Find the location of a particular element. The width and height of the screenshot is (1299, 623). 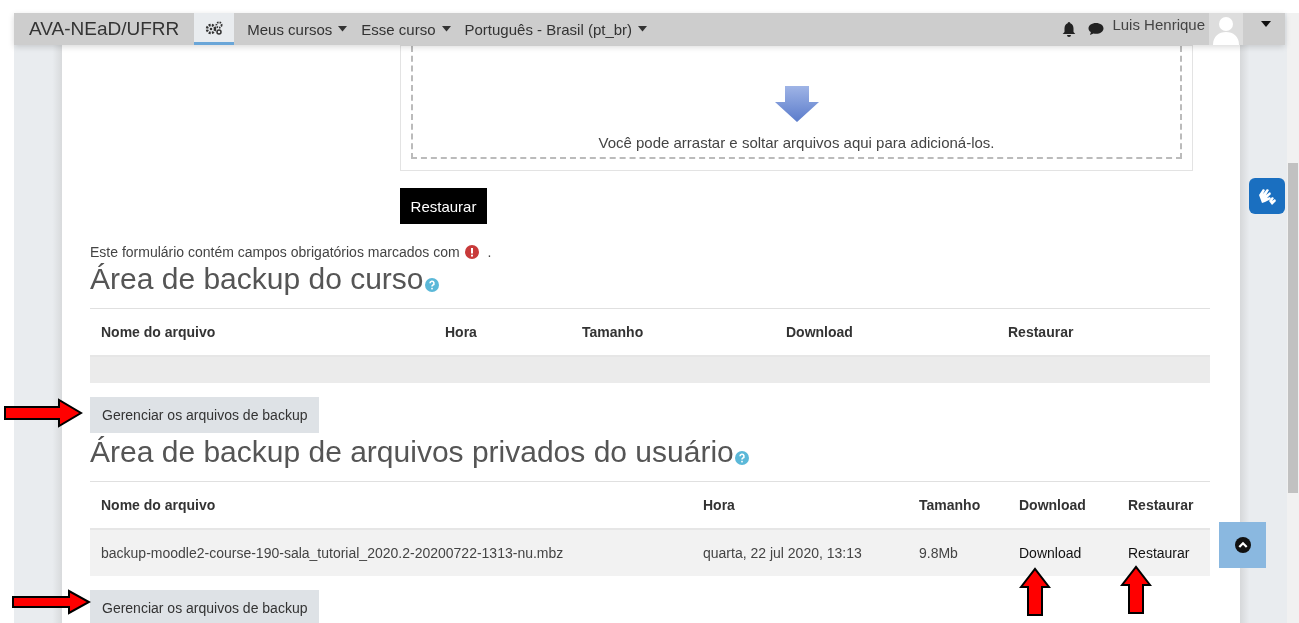

site-name: AVA-NEaD/UFRR is located at coordinates (104, 29).